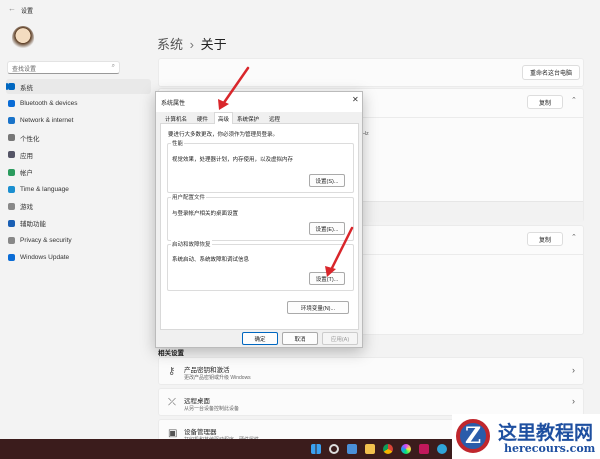  What do you see at coordinates (334, 449) in the screenshot?
I see `search-taskbar-icon` at bounding box center [334, 449].